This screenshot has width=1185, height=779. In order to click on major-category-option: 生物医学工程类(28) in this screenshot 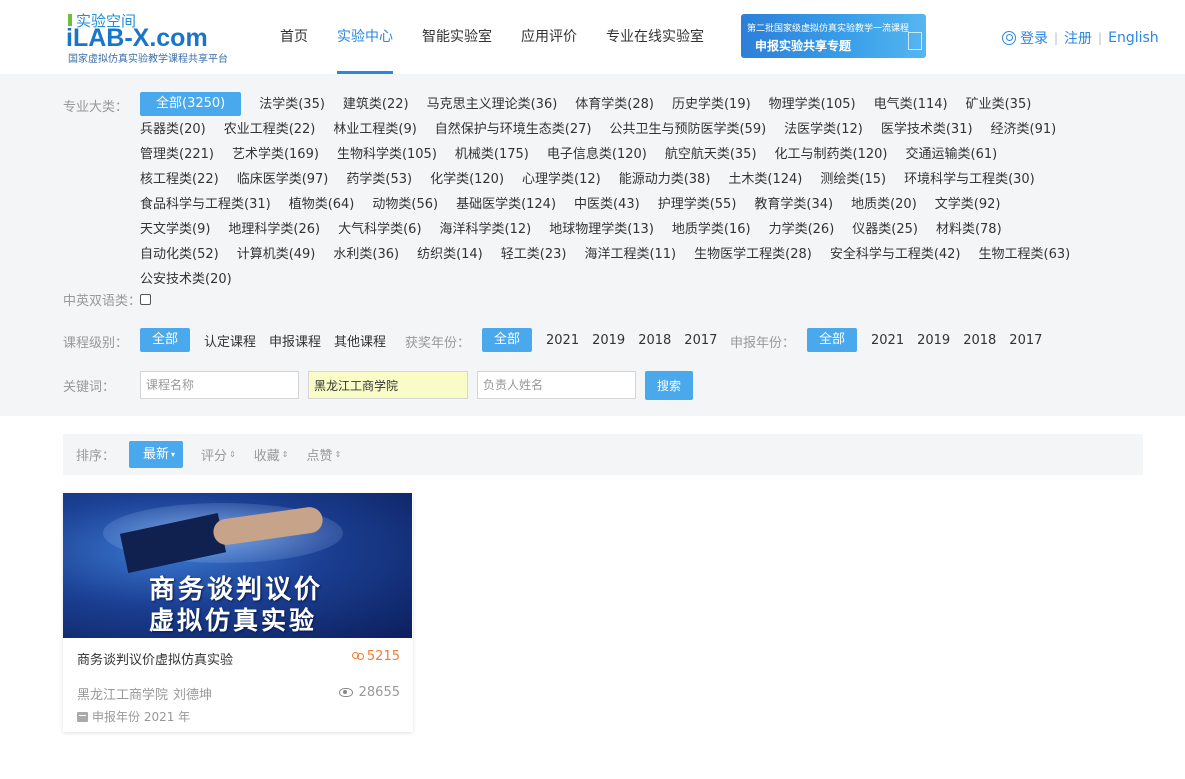, I will do `click(753, 254)`.